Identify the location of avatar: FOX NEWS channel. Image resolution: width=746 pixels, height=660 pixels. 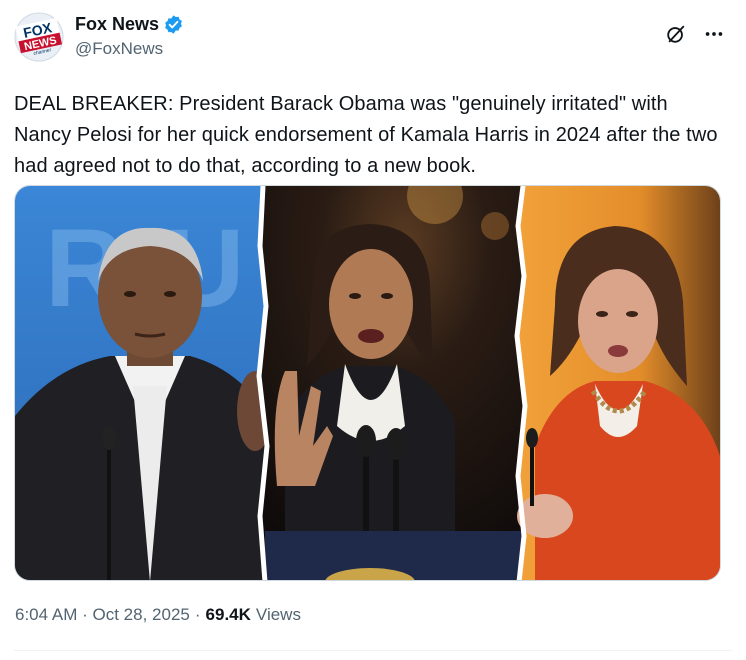
(39, 37).